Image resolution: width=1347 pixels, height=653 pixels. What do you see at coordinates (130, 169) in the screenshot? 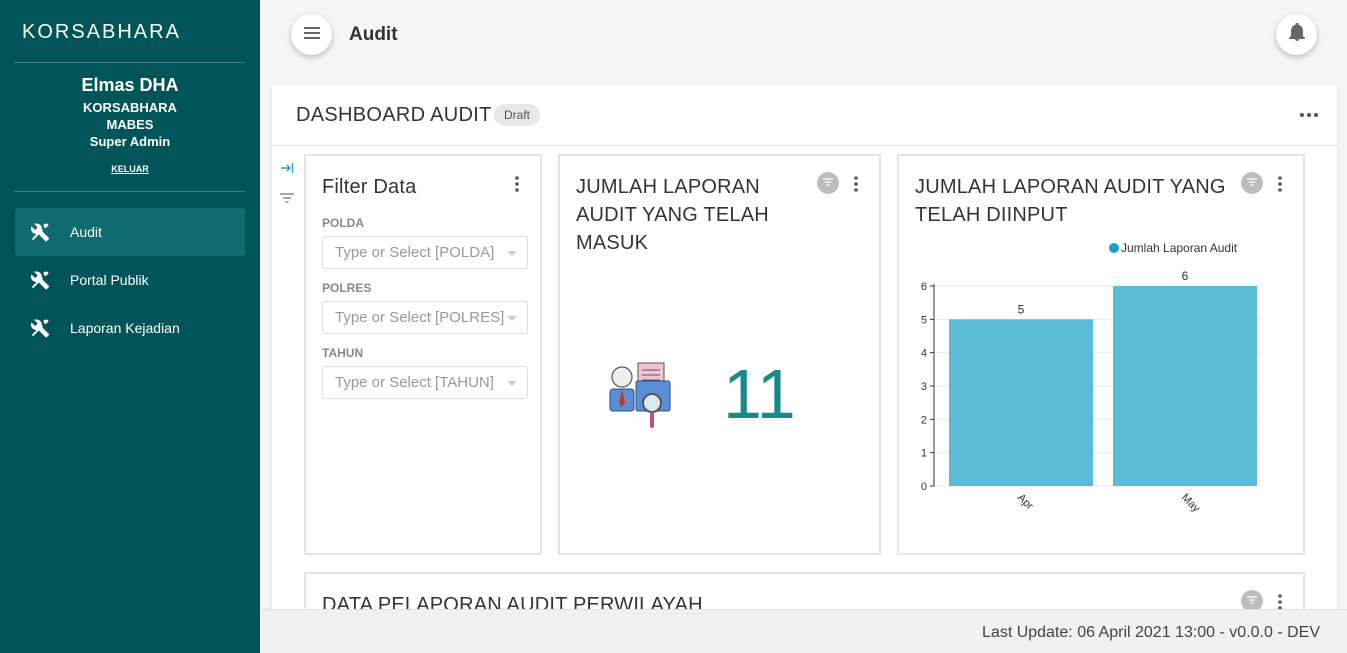
I see `logout-link: KELUAR` at bounding box center [130, 169].